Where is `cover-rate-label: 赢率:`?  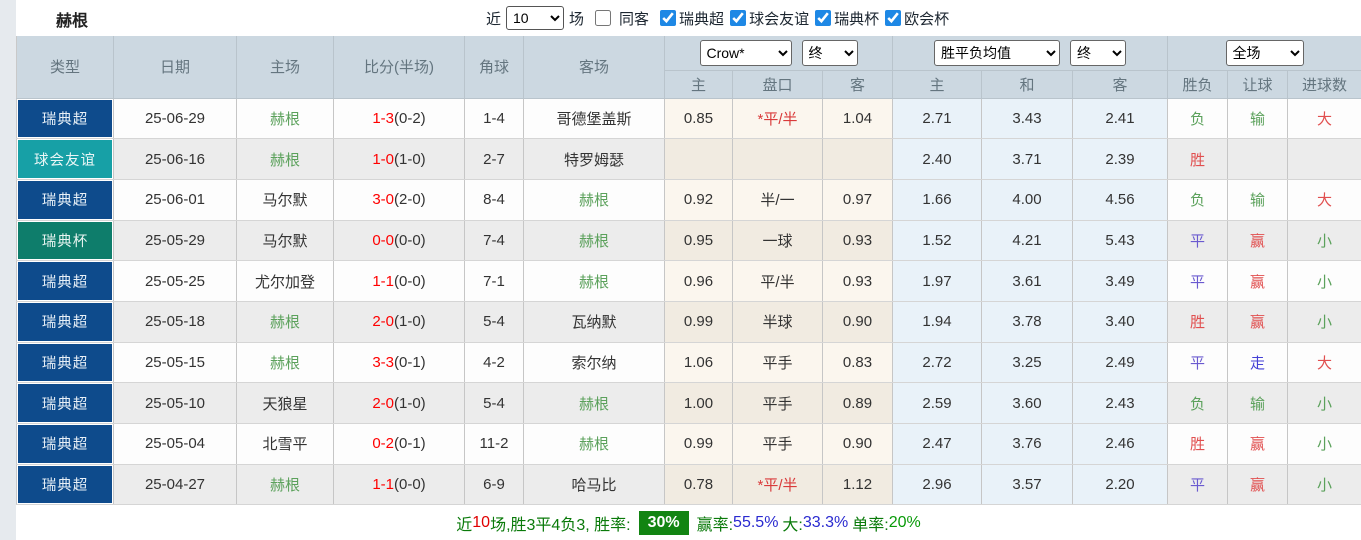
cover-rate-label: 赢率: is located at coordinates (715, 525).